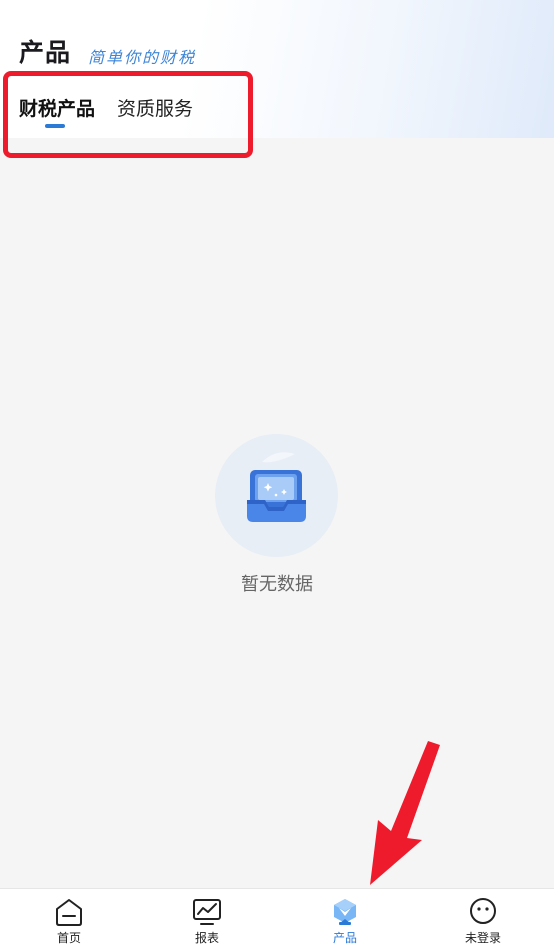  What do you see at coordinates (128, 114) in the screenshot?
I see `annotation-highlight-box` at bounding box center [128, 114].